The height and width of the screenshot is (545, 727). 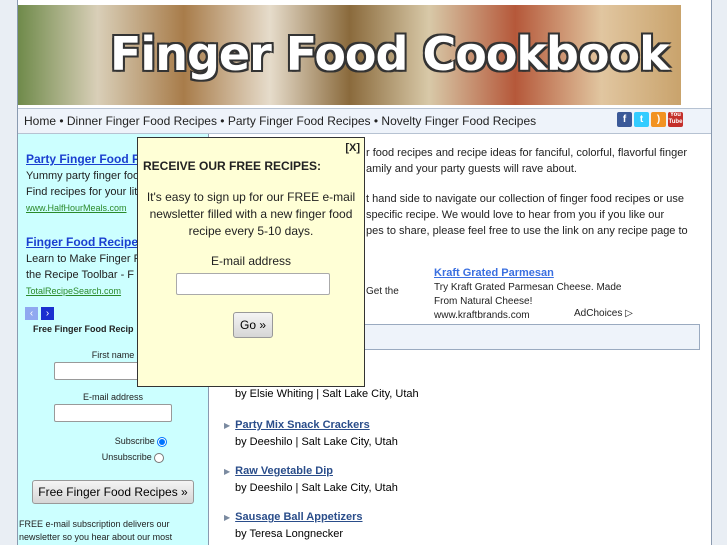 I want to click on recipe-link: Sausage Ball Appetizers, so click(x=298, y=517).